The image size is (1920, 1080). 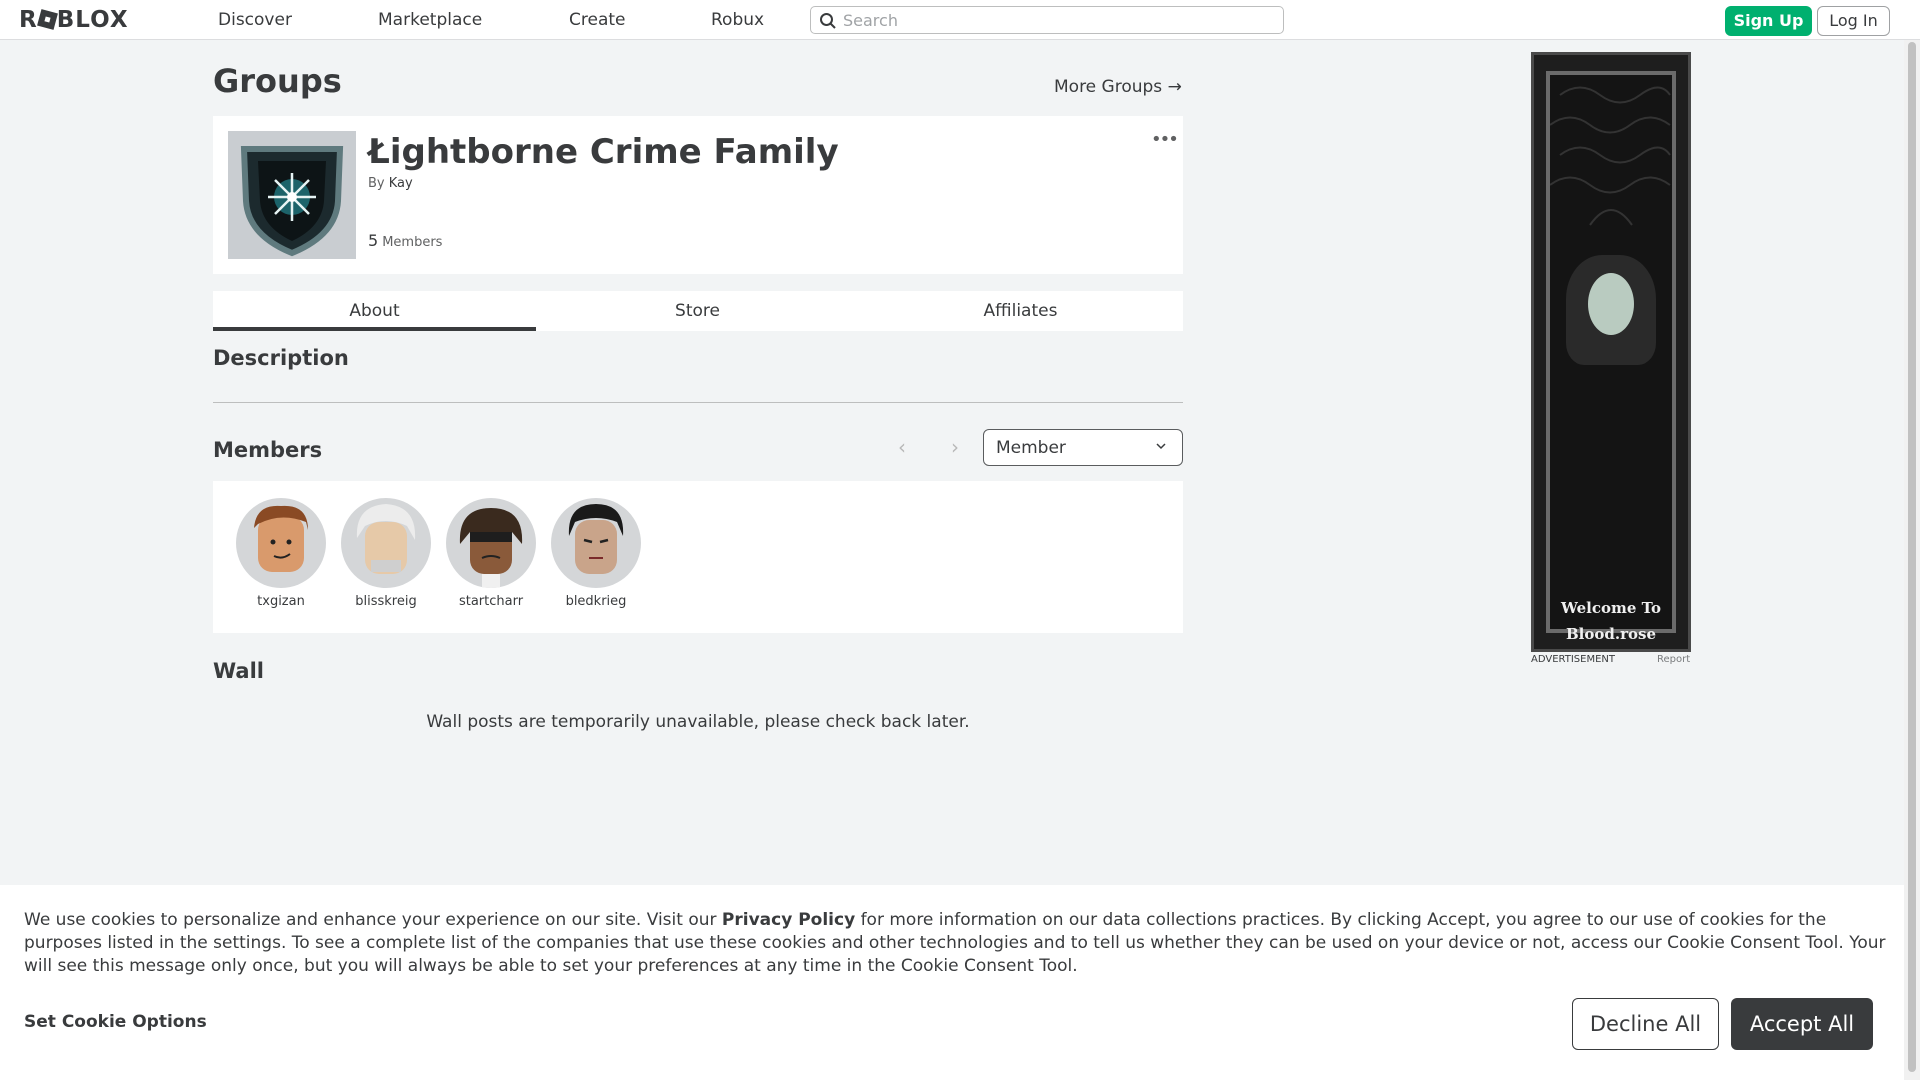 I want to click on roblox-logo: R BLOX, so click(x=74, y=20).